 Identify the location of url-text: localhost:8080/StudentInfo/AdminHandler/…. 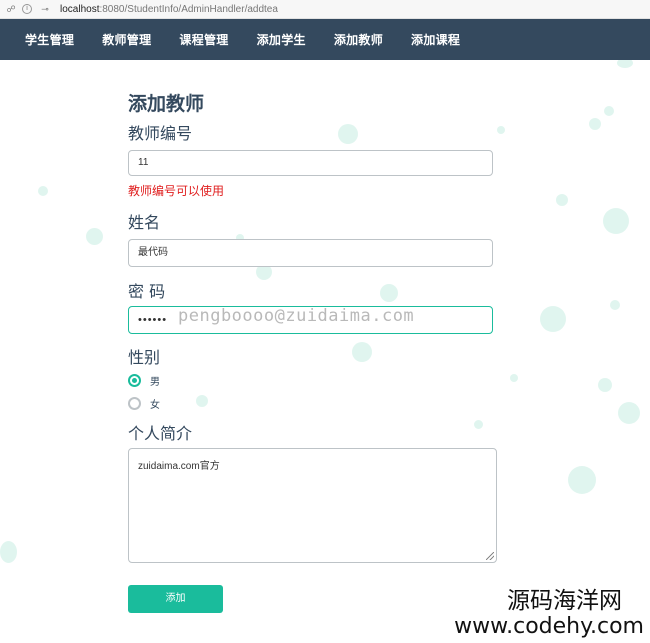
(169, 9).